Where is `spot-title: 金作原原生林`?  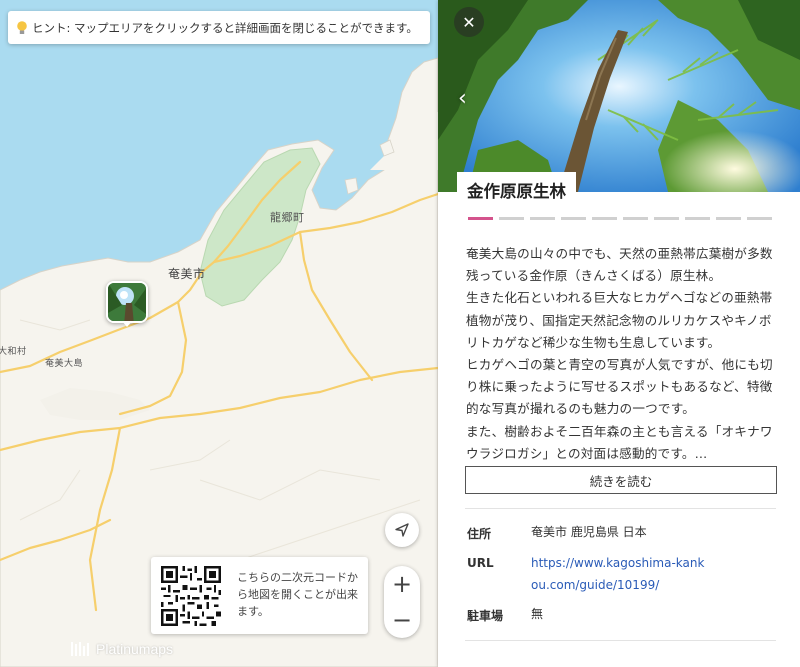
spot-title: 金作原原生林 is located at coordinates (516, 190).